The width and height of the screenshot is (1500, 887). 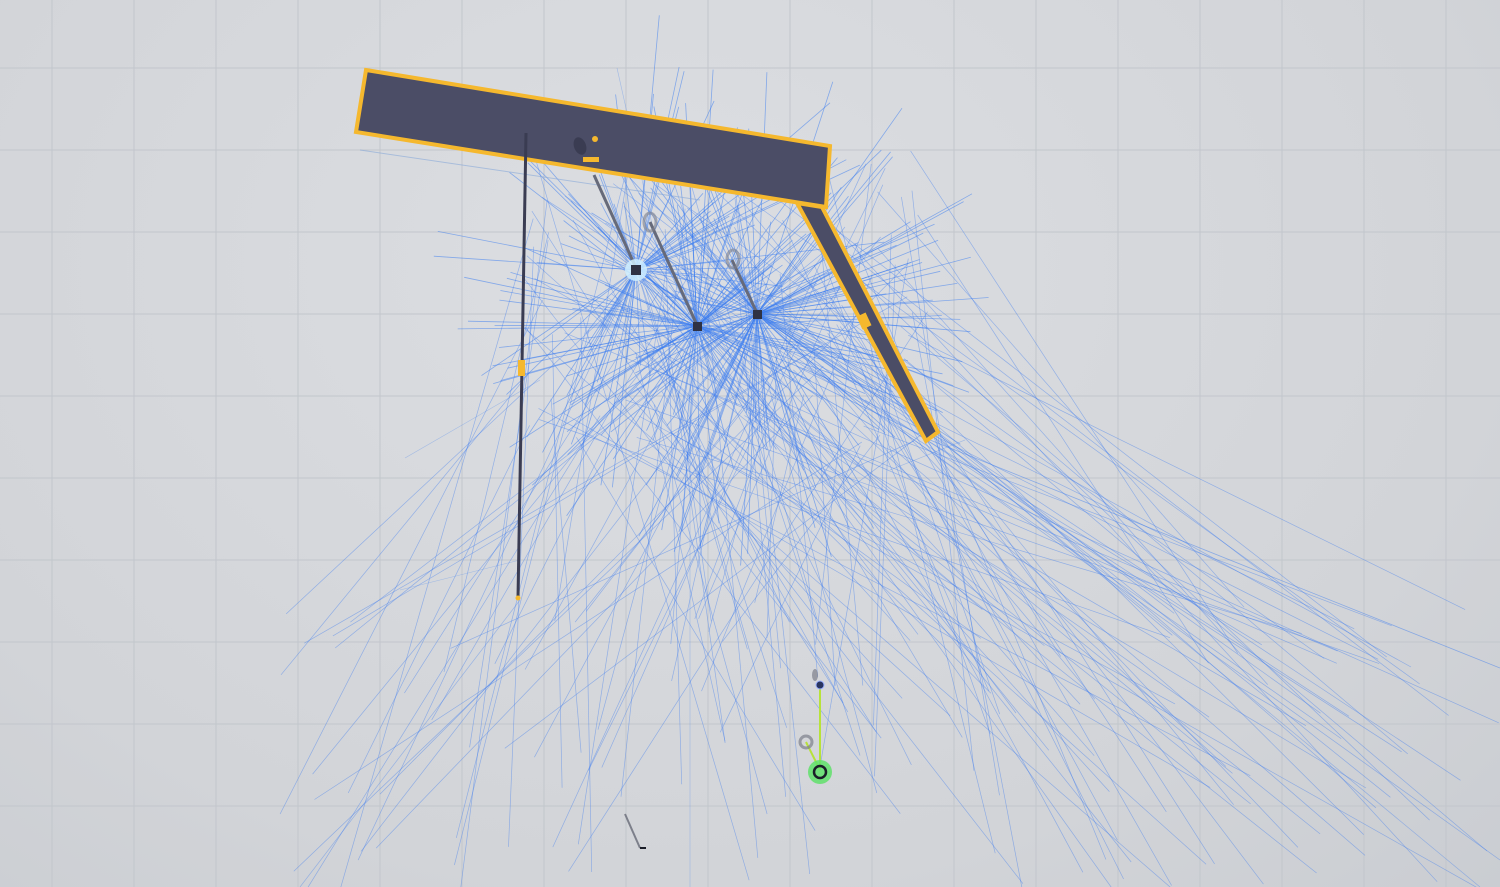 What do you see at coordinates (518, 598) in the screenshot?
I see `wall-left-endpoint` at bounding box center [518, 598].